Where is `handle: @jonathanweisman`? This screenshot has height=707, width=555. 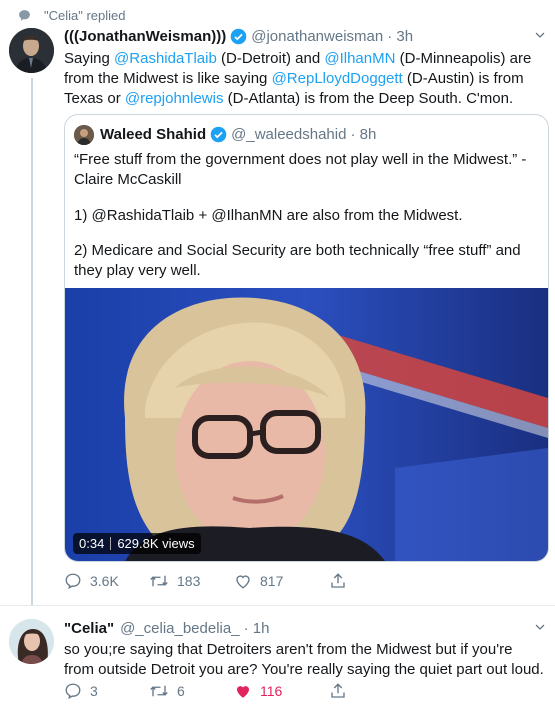 handle: @jonathanweisman is located at coordinates (317, 36).